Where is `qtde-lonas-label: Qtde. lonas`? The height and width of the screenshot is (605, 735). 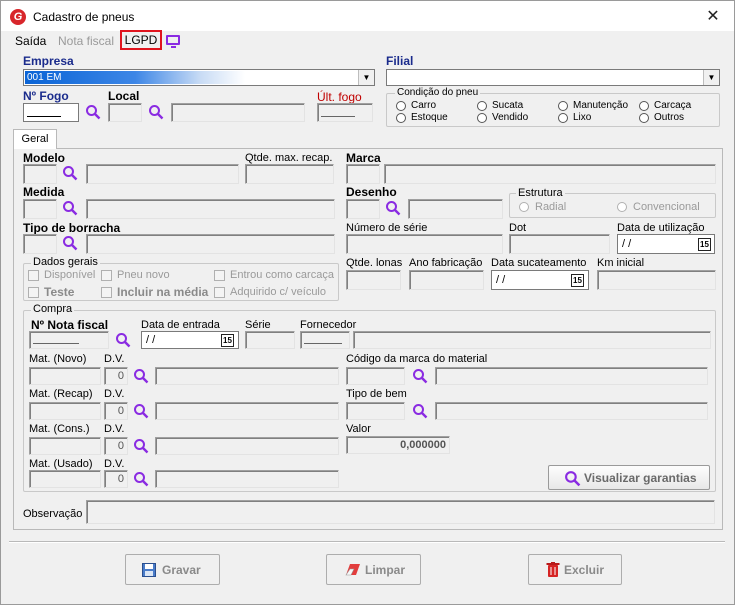 qtde-lonas-label: Qtde. lonas is located at coordinates (374, 263).